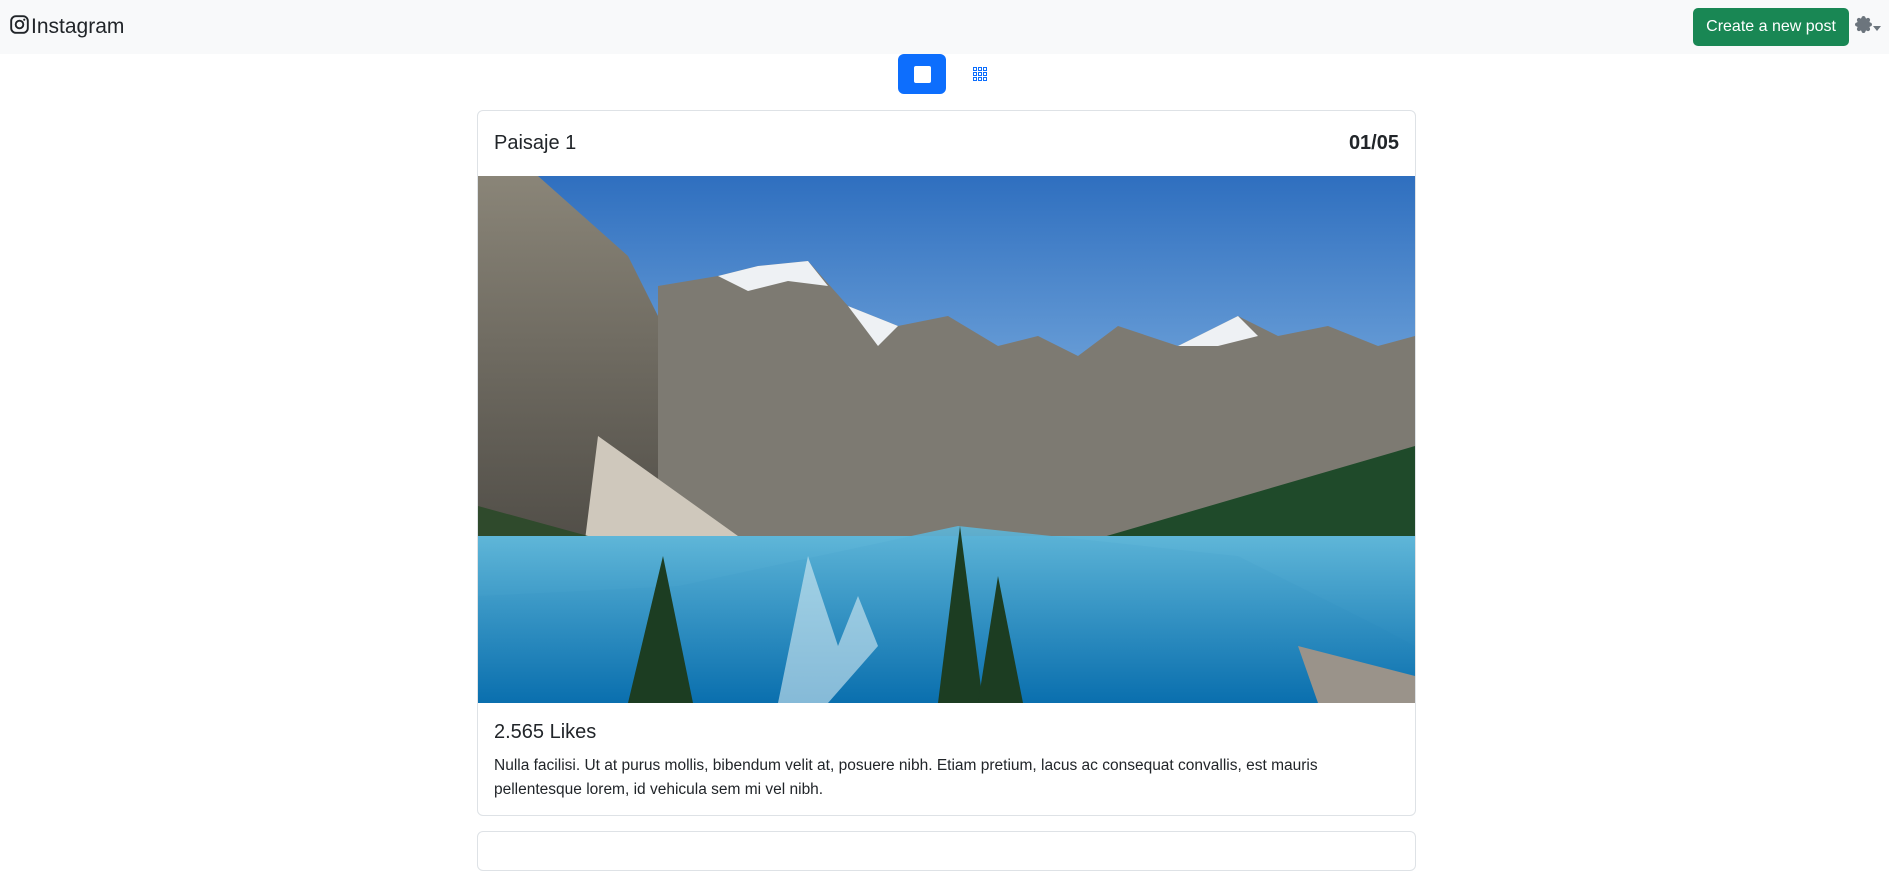  What do you see at coordinates (944, 27) in the screenshot?
I see `navbar: Instagram Create a new post` at bounding box center [944, 27].